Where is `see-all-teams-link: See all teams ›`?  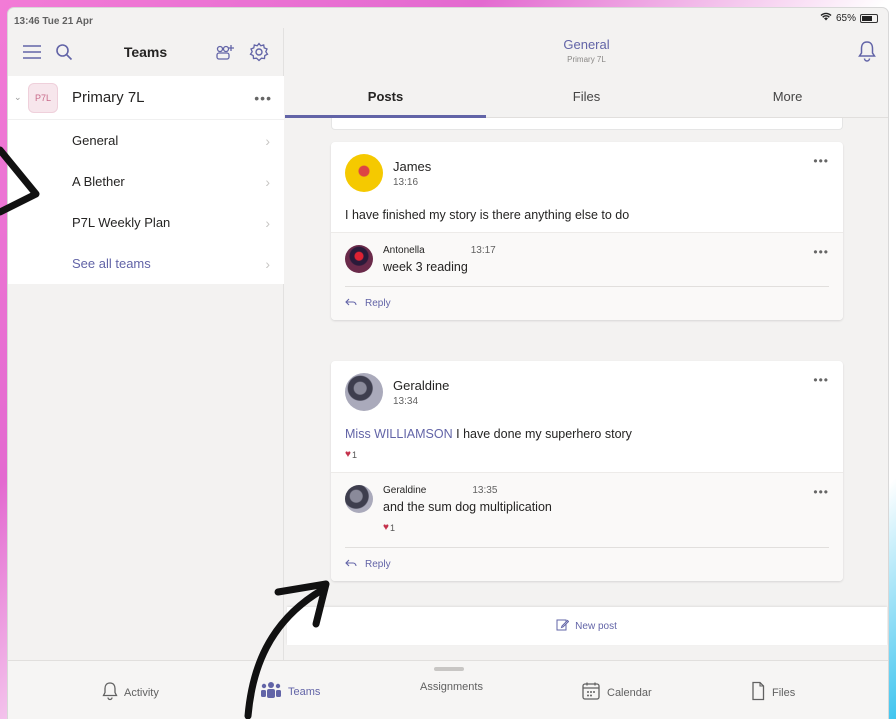
see-all-teams-link: See all teams › is located at coordinates (146, 263).